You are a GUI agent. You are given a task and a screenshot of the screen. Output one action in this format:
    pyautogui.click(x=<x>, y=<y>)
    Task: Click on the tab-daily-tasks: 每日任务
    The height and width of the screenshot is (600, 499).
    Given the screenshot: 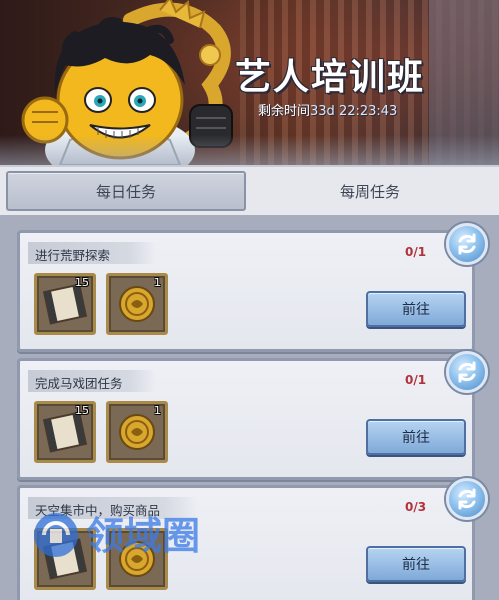 What is the action you would take?
    pyautogui.click(x=126, y=191)
    